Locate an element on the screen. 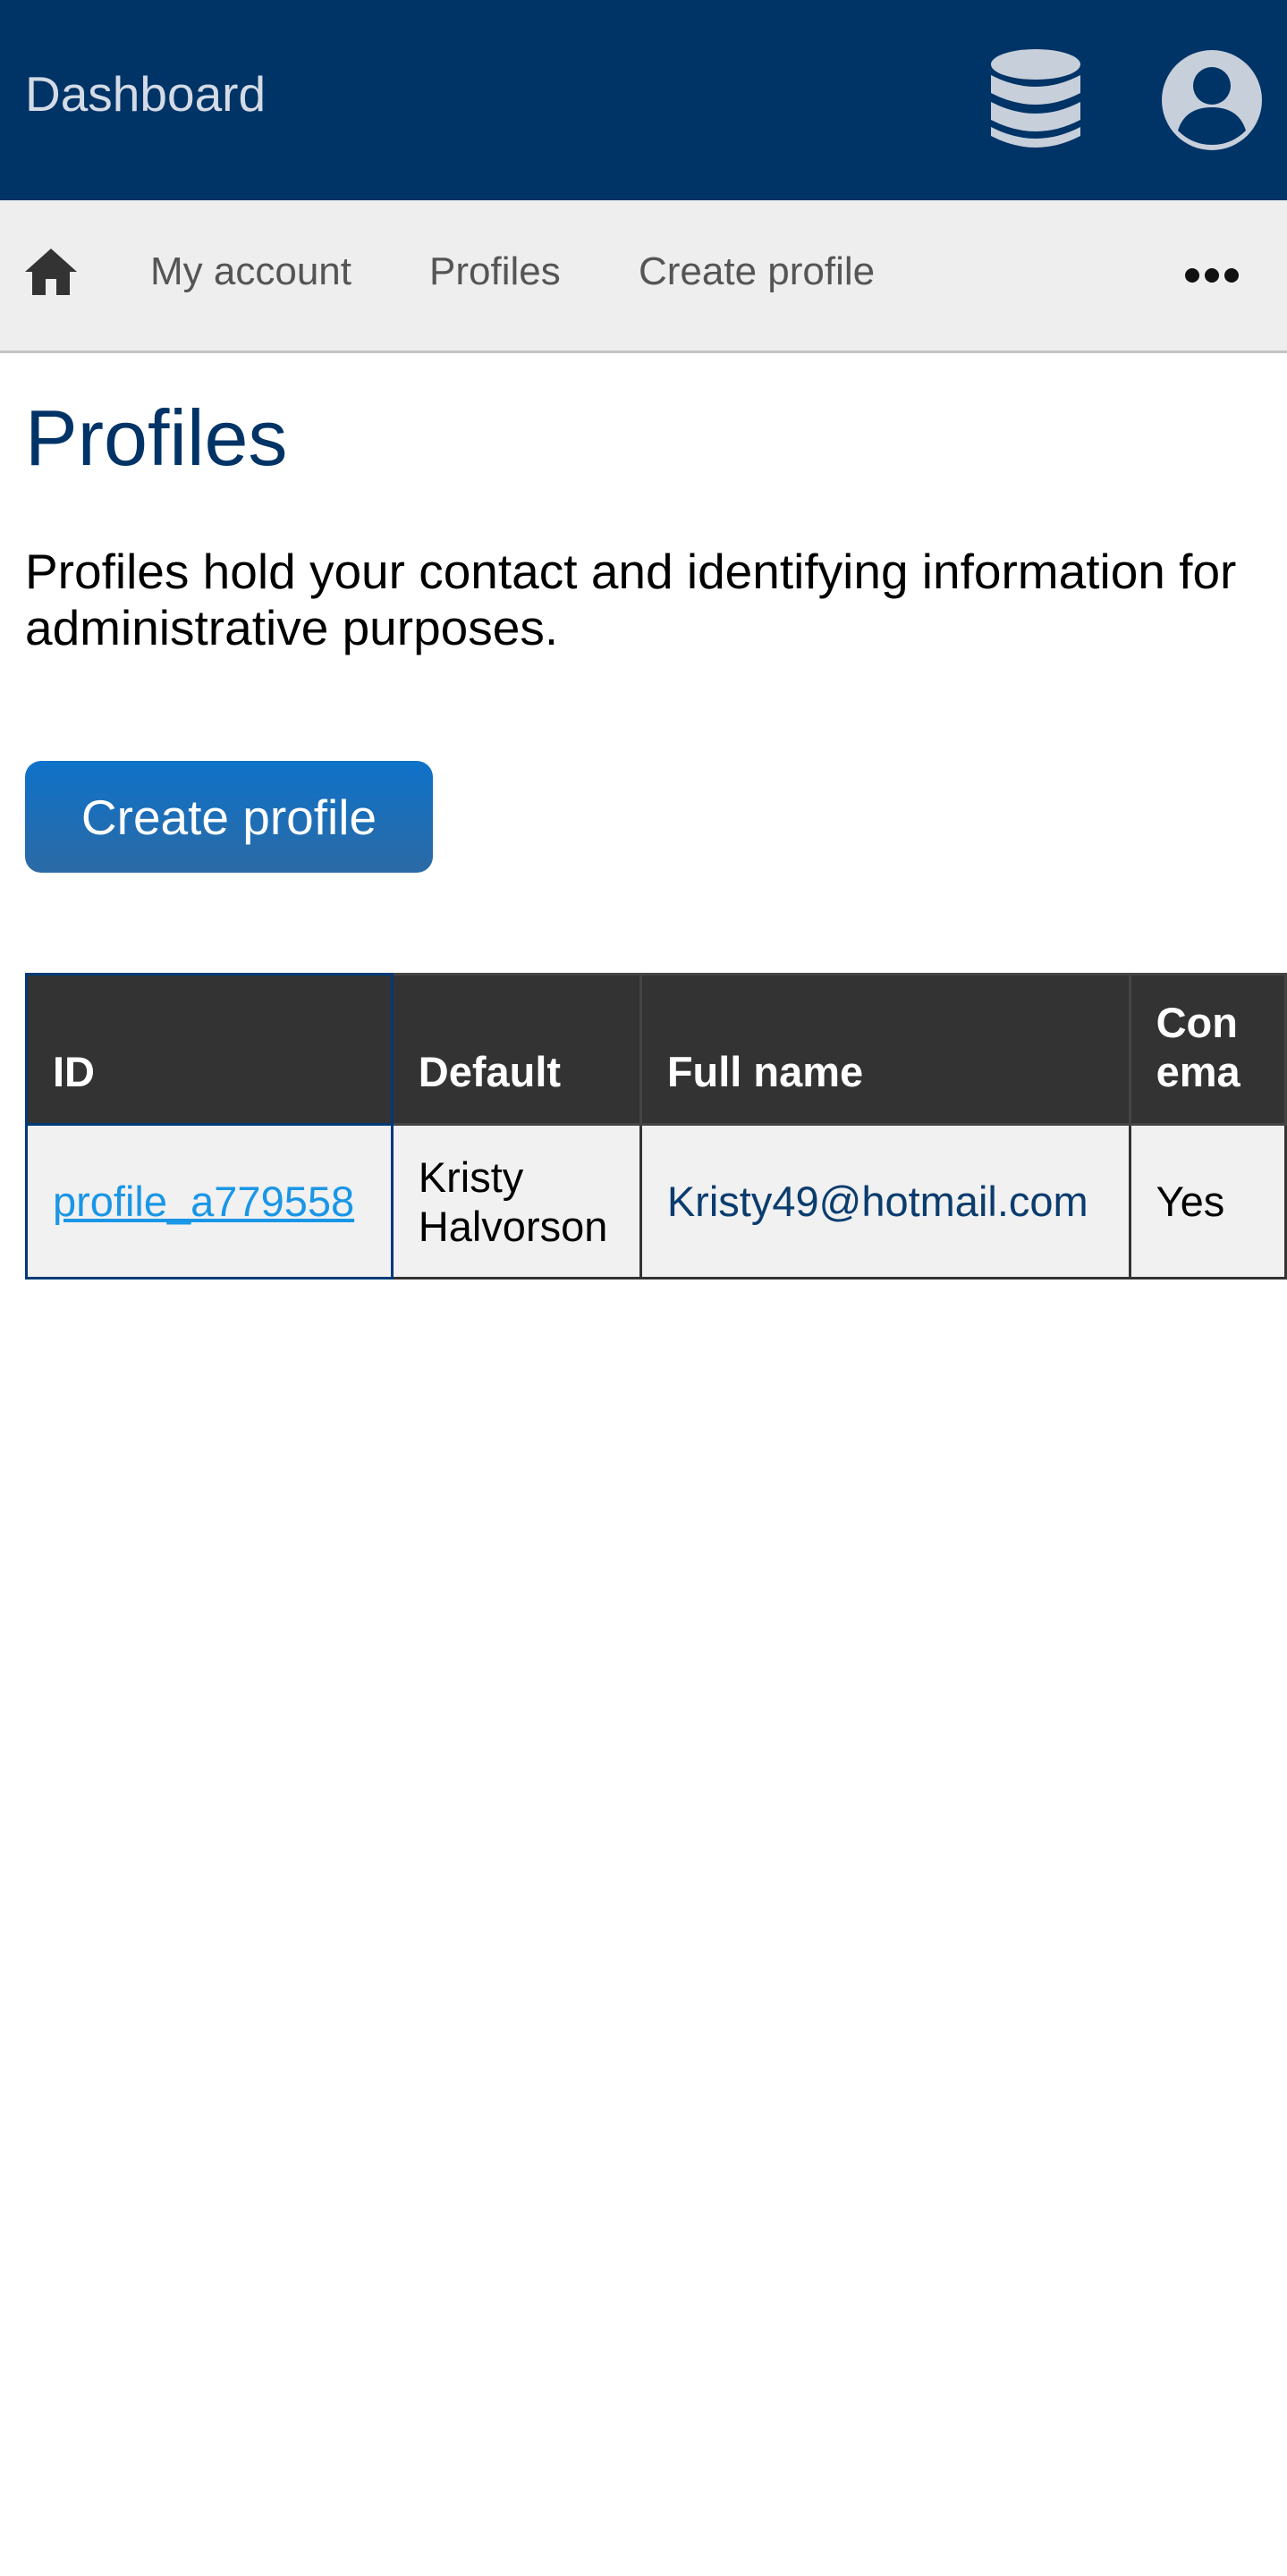  table-cell-full-name: Kristy49@hotmail.com is located at coordinates (885, 1201).